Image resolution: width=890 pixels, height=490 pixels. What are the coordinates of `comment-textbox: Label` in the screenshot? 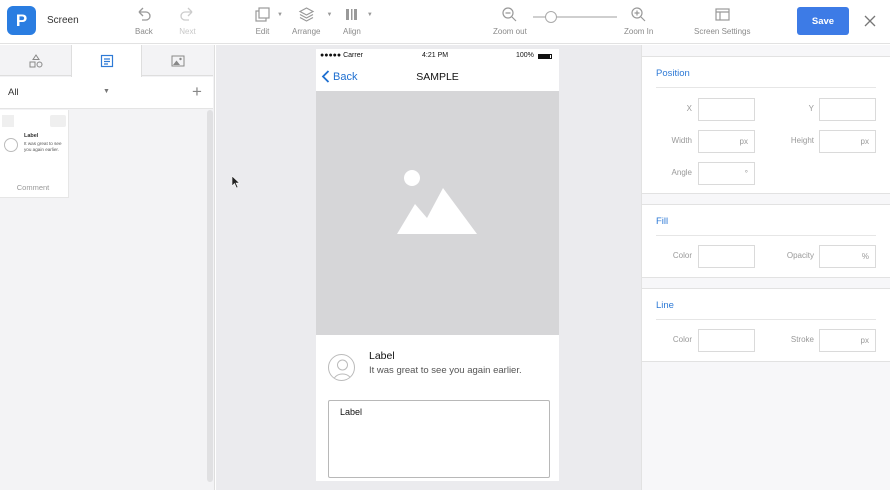 It's located at (439, 439).